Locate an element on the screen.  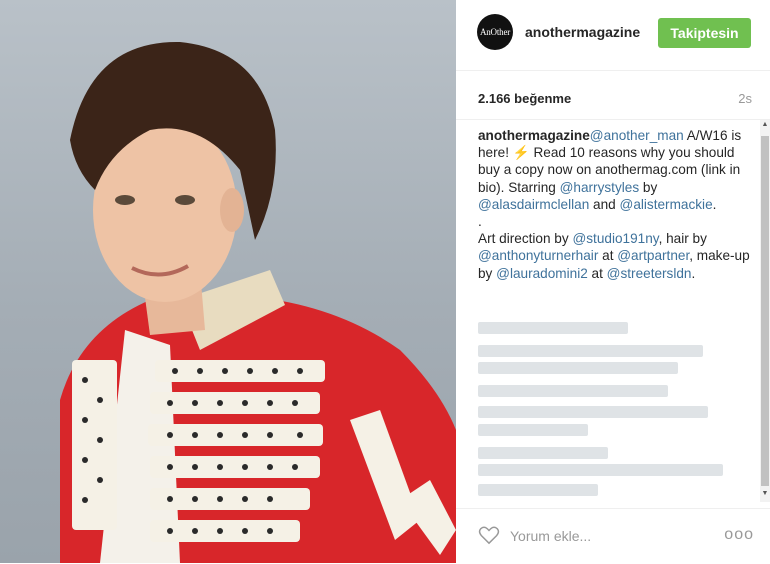
caption-author: anothermagazine is located at coordinates (534, 135).